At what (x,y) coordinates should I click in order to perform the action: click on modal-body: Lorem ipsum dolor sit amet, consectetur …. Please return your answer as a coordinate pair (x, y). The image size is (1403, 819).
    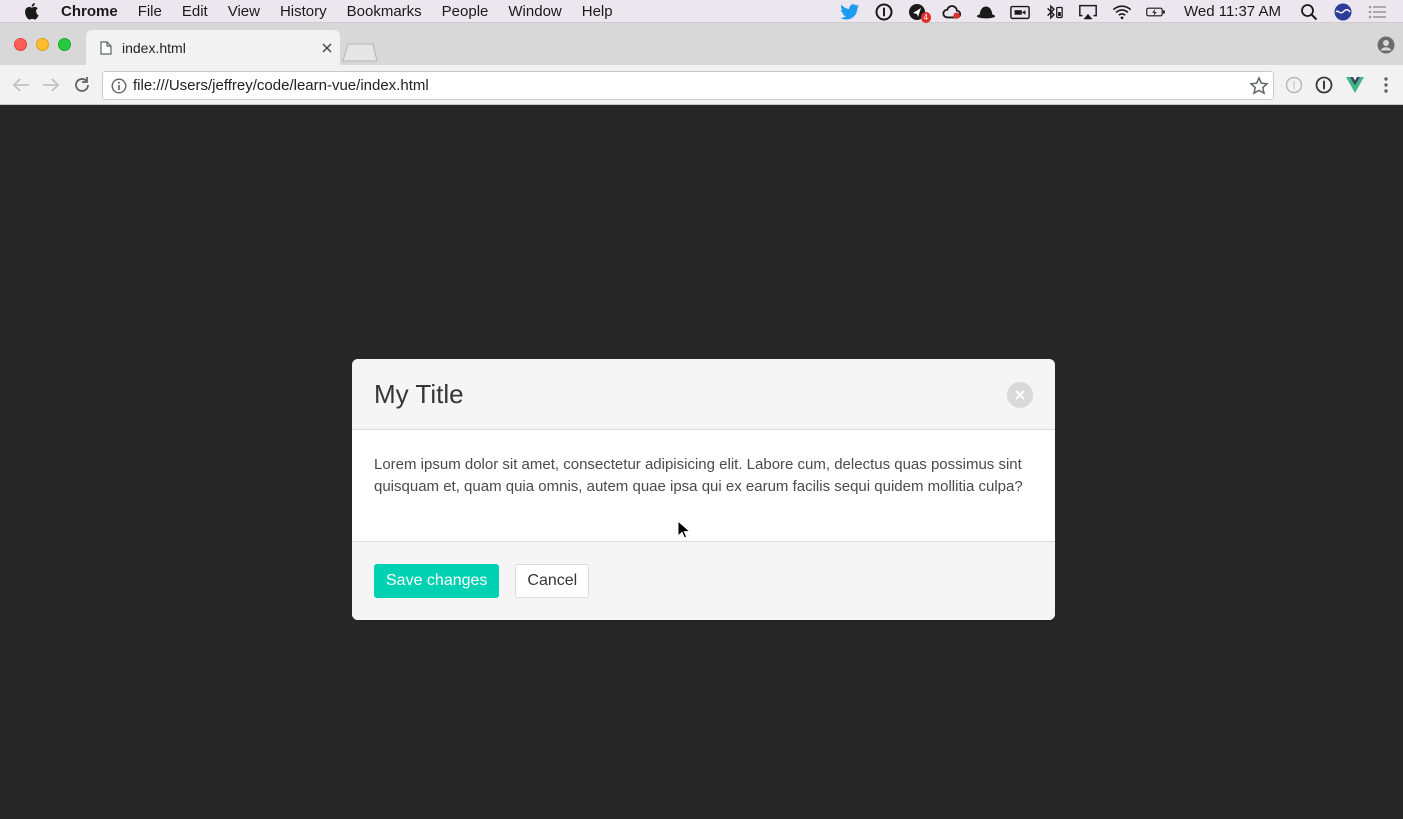
    Looking at the image, I should click on (698, 475).